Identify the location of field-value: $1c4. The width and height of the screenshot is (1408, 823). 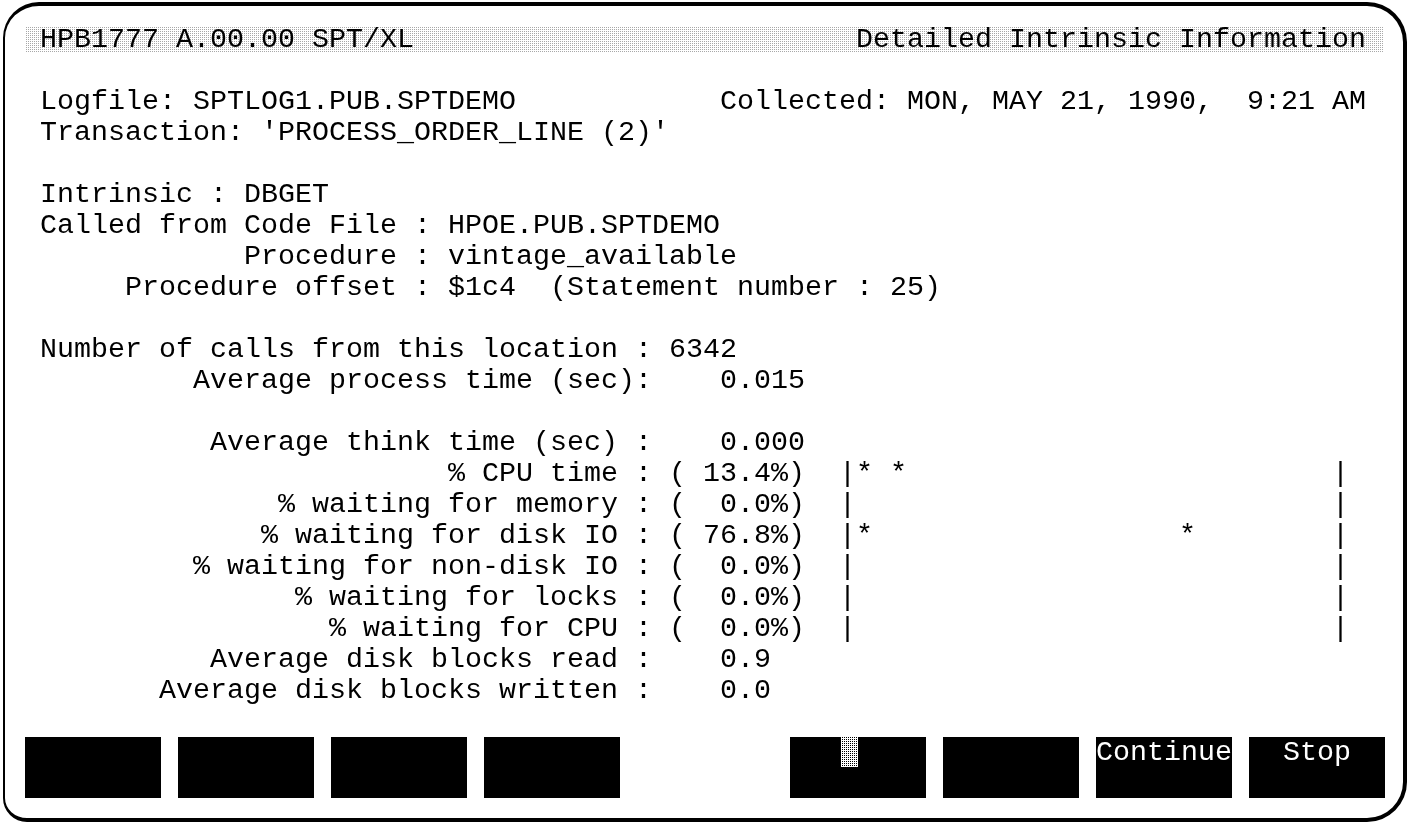
(482, 287).